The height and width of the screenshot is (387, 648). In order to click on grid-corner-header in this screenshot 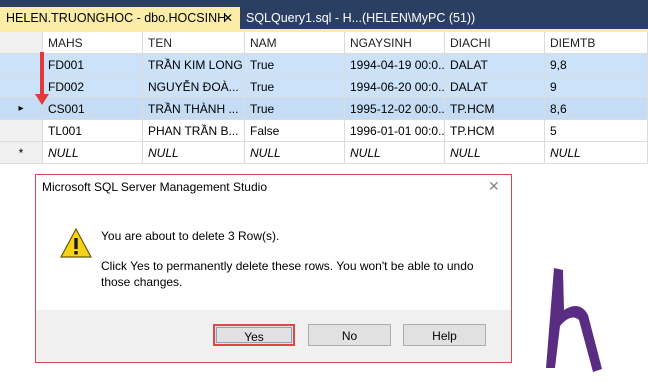, I will do `click(21, 43)`.